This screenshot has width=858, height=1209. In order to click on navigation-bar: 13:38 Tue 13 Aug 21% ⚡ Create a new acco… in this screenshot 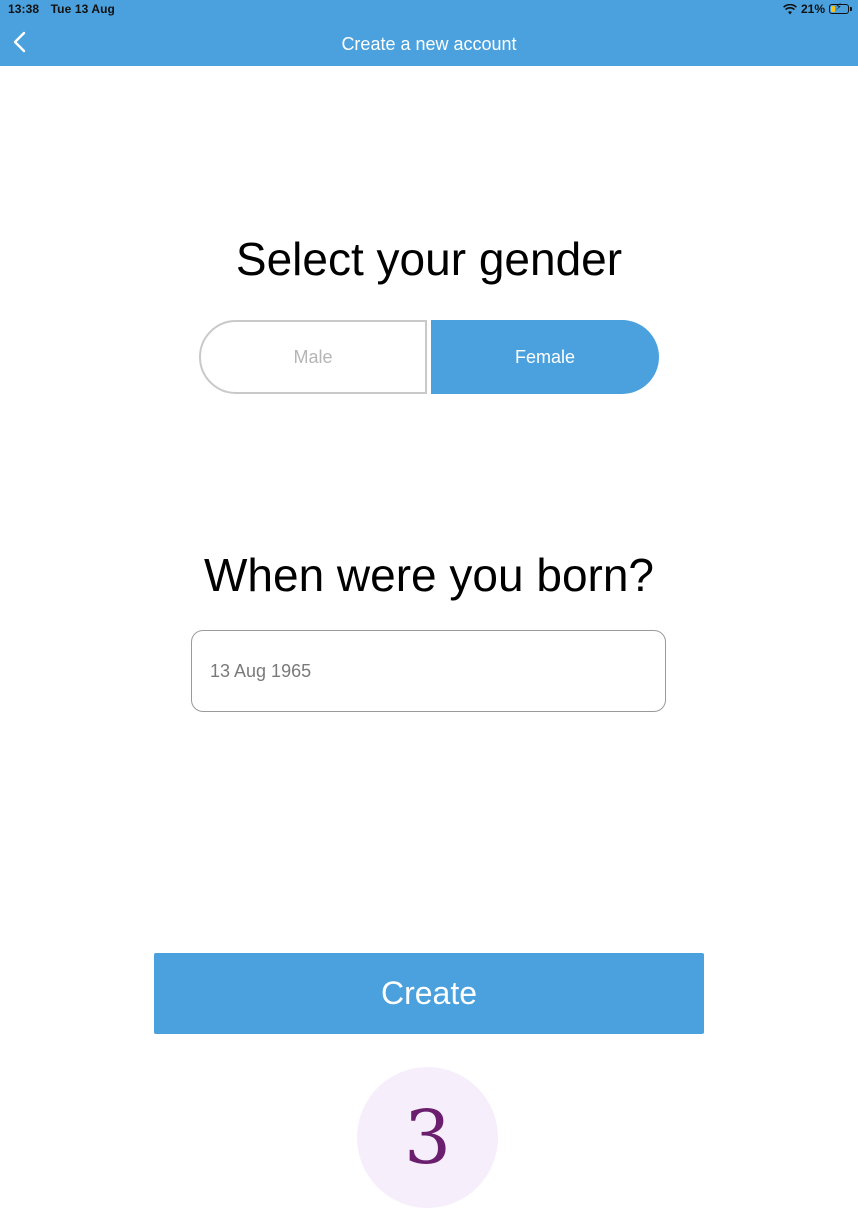, I will do `click(429, 33)`.